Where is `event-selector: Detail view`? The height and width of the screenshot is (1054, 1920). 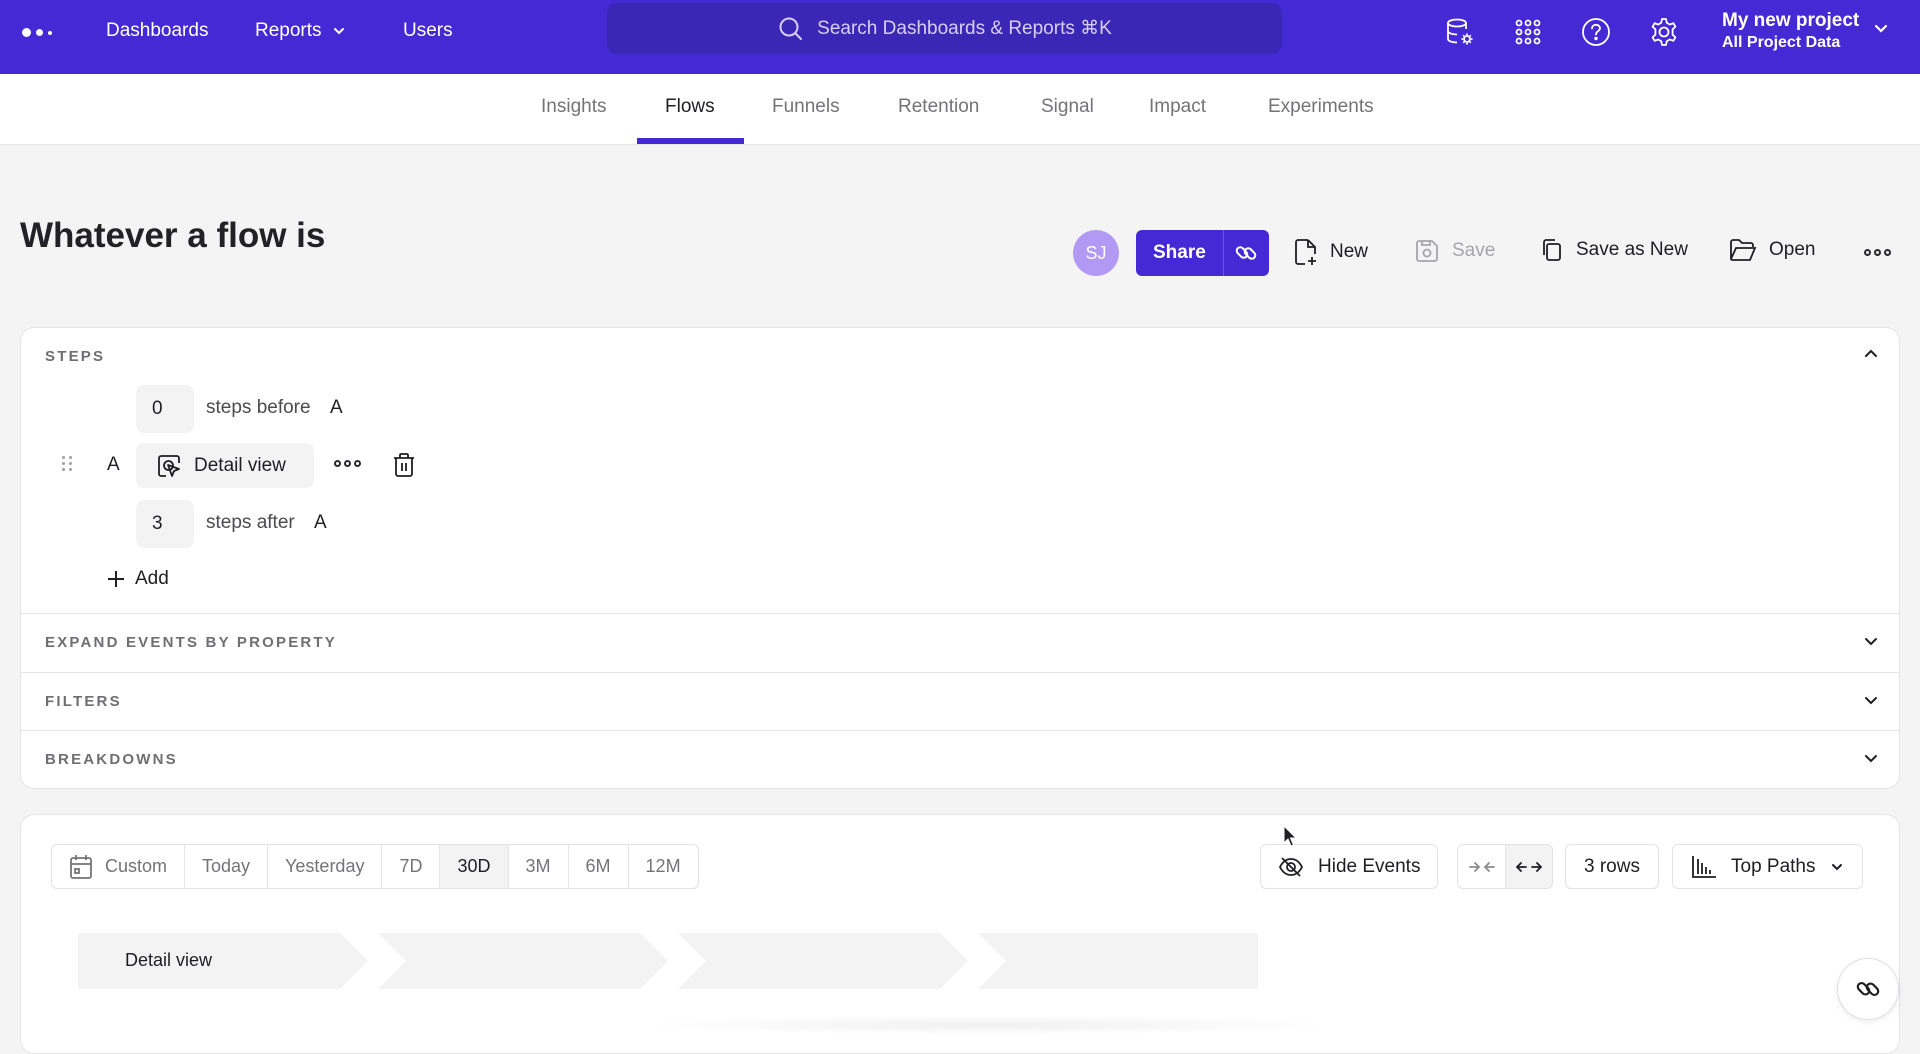 event-selector: Detail view is located at coordinates (225, 465).